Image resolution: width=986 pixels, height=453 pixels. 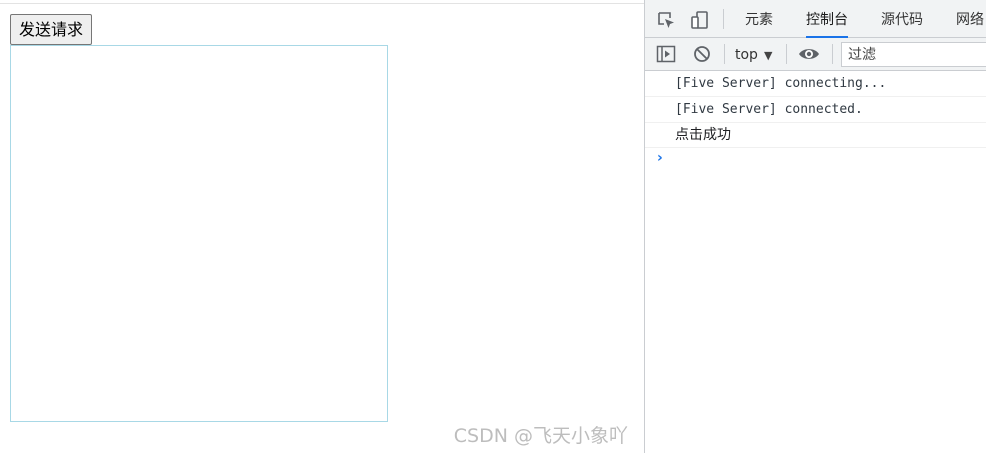 I want to click on tabbar-divider, so click(x=723, y=19).